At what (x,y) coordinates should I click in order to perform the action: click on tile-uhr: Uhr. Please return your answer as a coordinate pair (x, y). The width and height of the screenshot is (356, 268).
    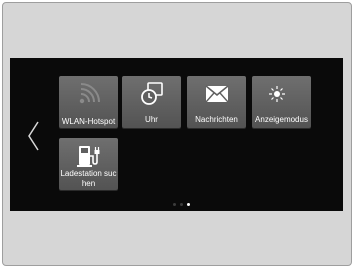
    Looking at the image, I should click on (151, 102).